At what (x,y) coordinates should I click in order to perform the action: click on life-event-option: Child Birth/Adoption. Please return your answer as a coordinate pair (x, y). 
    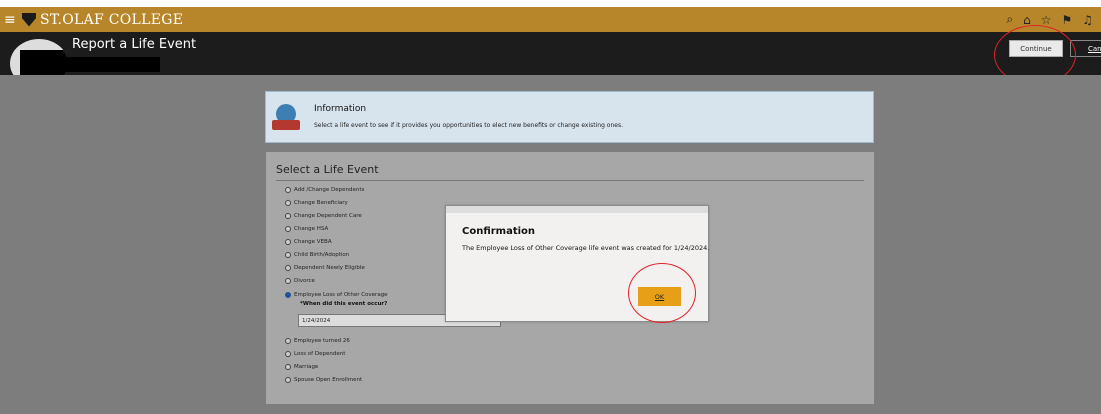
    Looking at the image, I should click on (317, 255).